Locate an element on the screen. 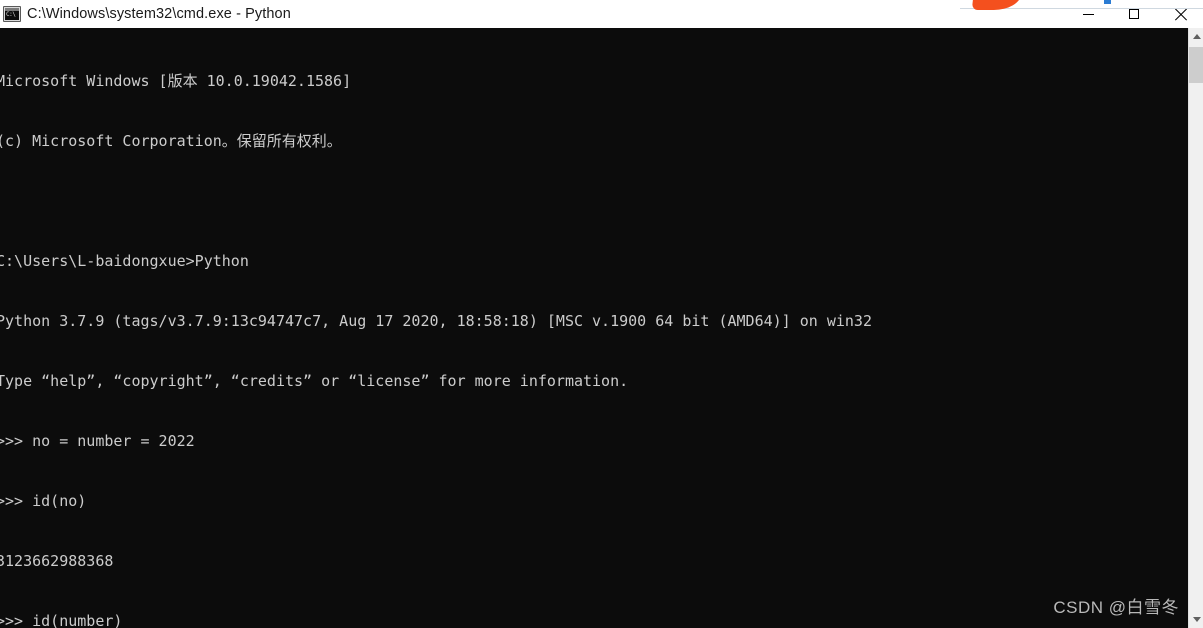  console-line: (c) Microsoft Corporation。保留所有权利。 is located at coordinates (171, 141).